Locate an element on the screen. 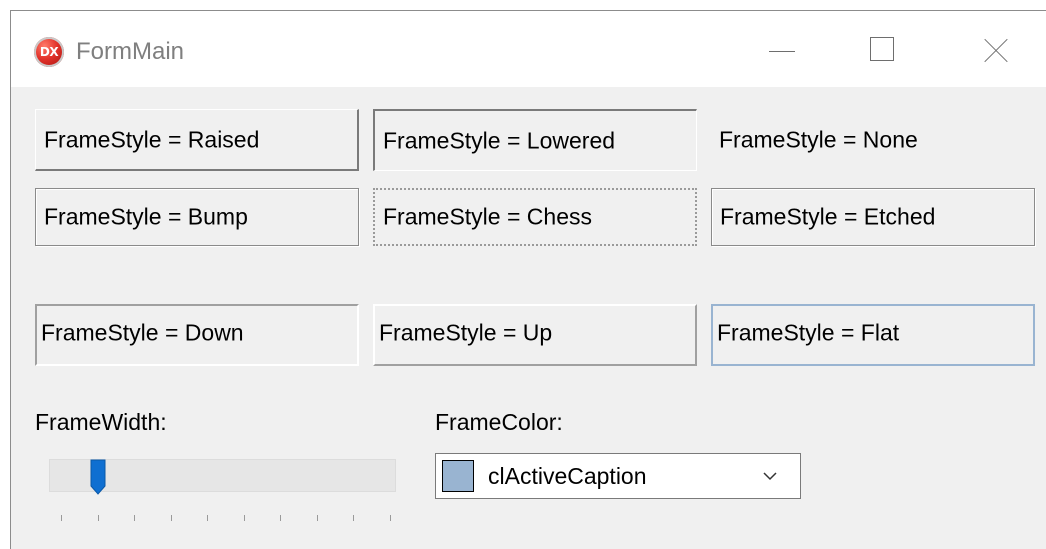 Image resolution: width=1046 pixels, height=549 pixels. panel-none: FrameStyle = None is located at coordinates (873, 140).